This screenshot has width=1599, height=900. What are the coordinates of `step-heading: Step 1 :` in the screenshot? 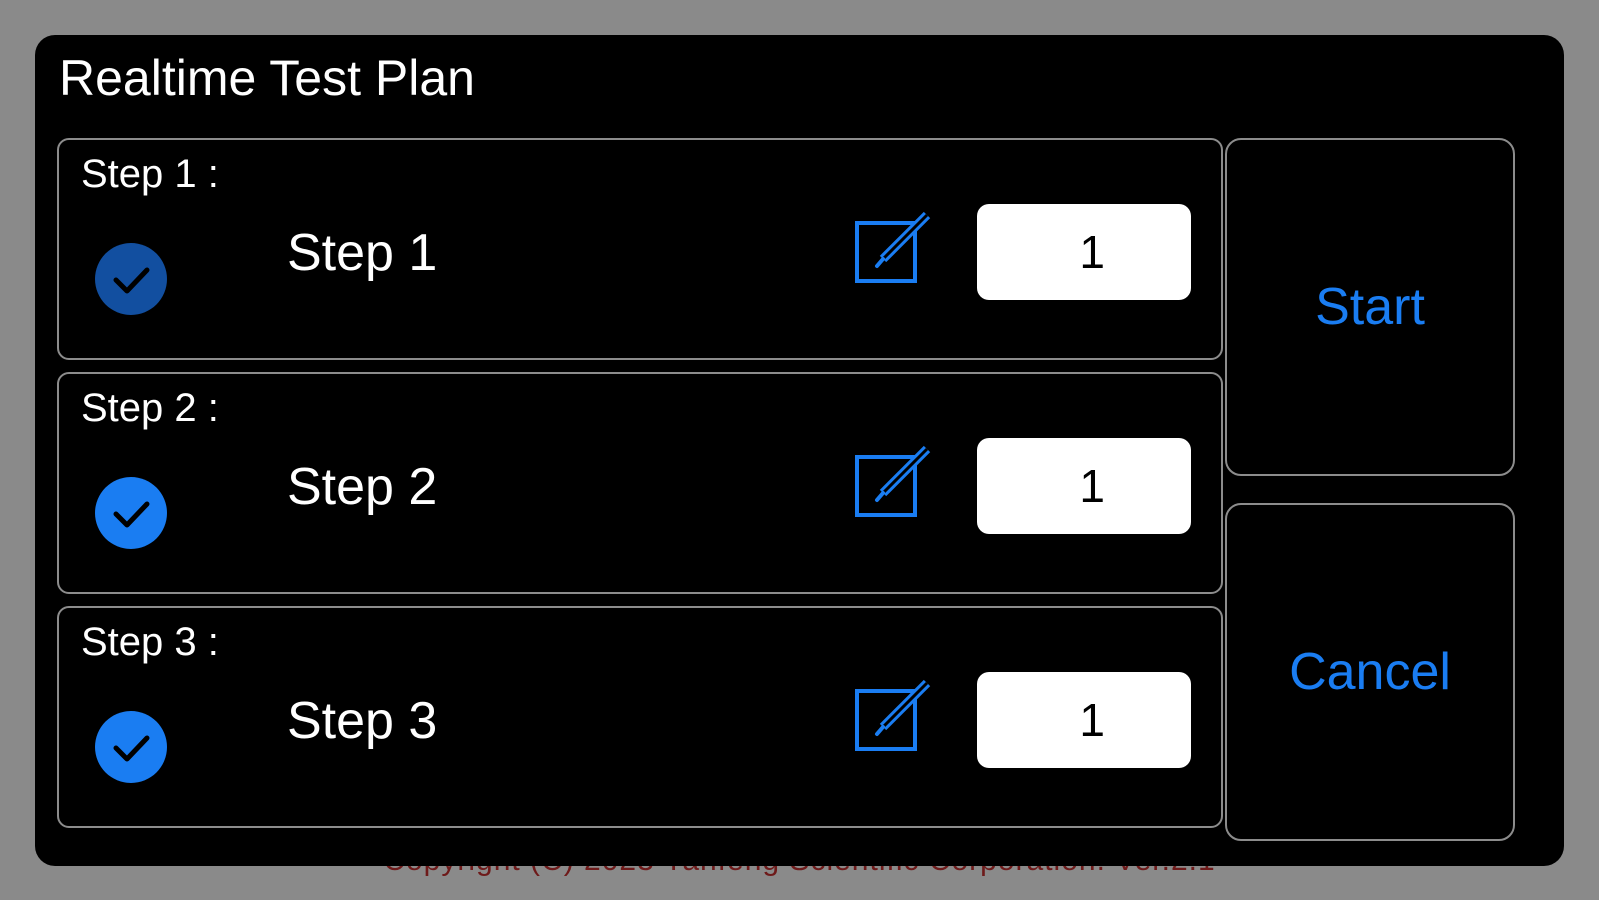 It's located at (150, 174).